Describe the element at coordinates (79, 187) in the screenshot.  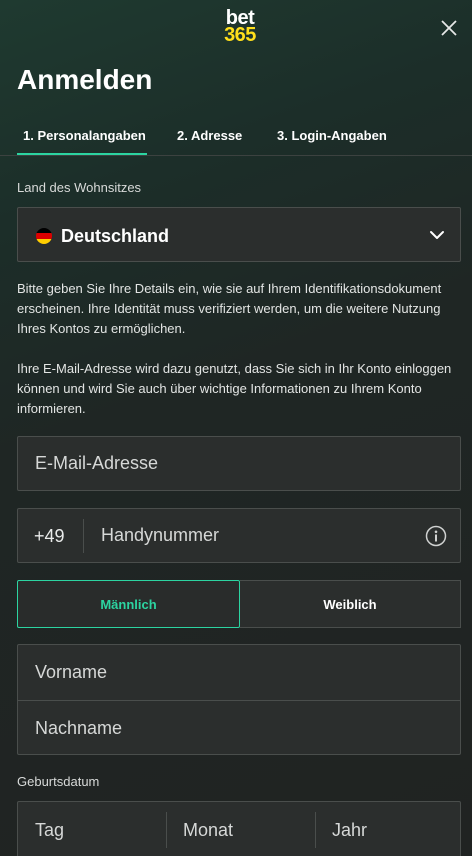
I see `residence-label: Land des Wohnsitzes` at that location.